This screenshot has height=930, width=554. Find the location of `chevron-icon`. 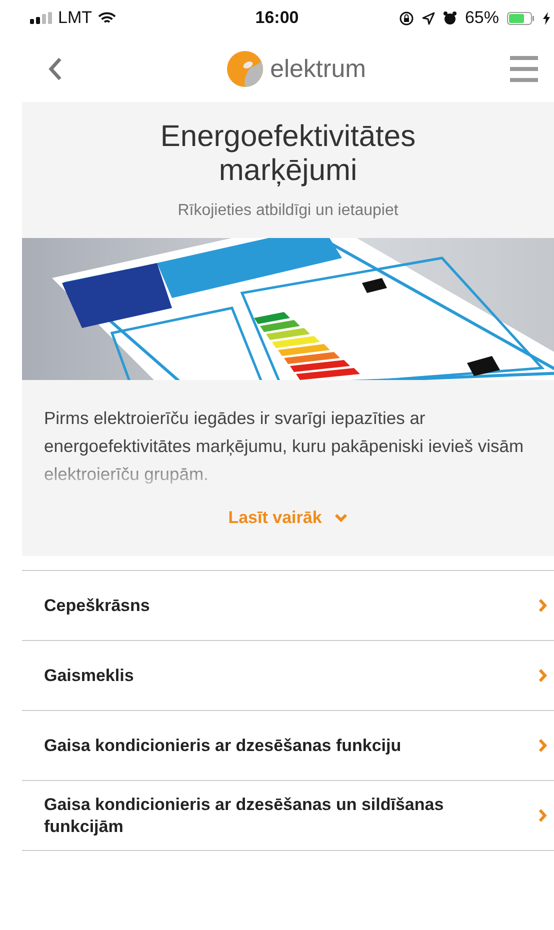

chevron-icon is located at coordinates (341, 518).